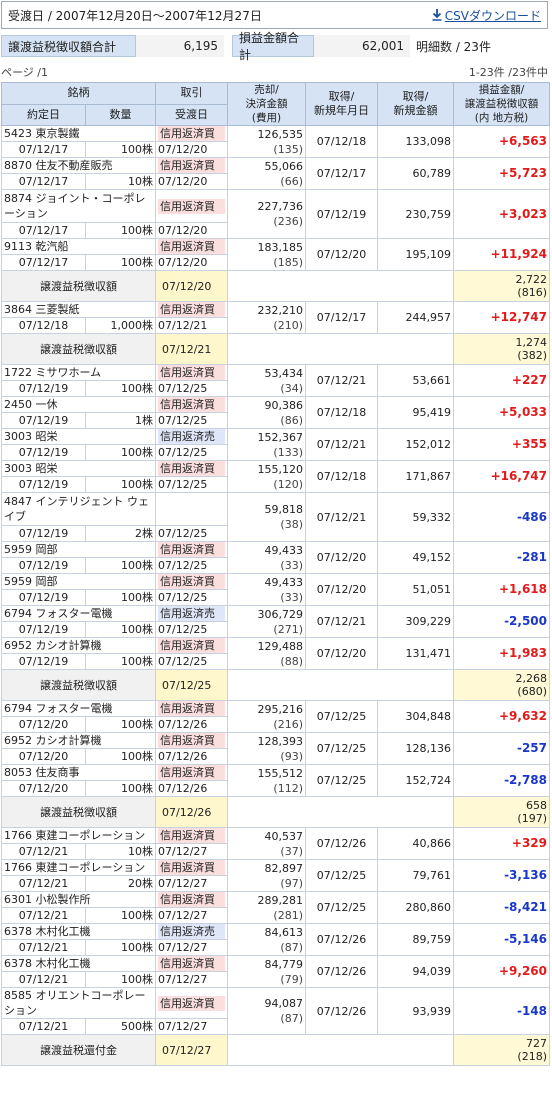 This screenshot has width=552, height=1109. Describe the element at coordinates (78, 1003) in the screenshot. I see `stock-name: 8585 オリエントコーポレーション` at that location.